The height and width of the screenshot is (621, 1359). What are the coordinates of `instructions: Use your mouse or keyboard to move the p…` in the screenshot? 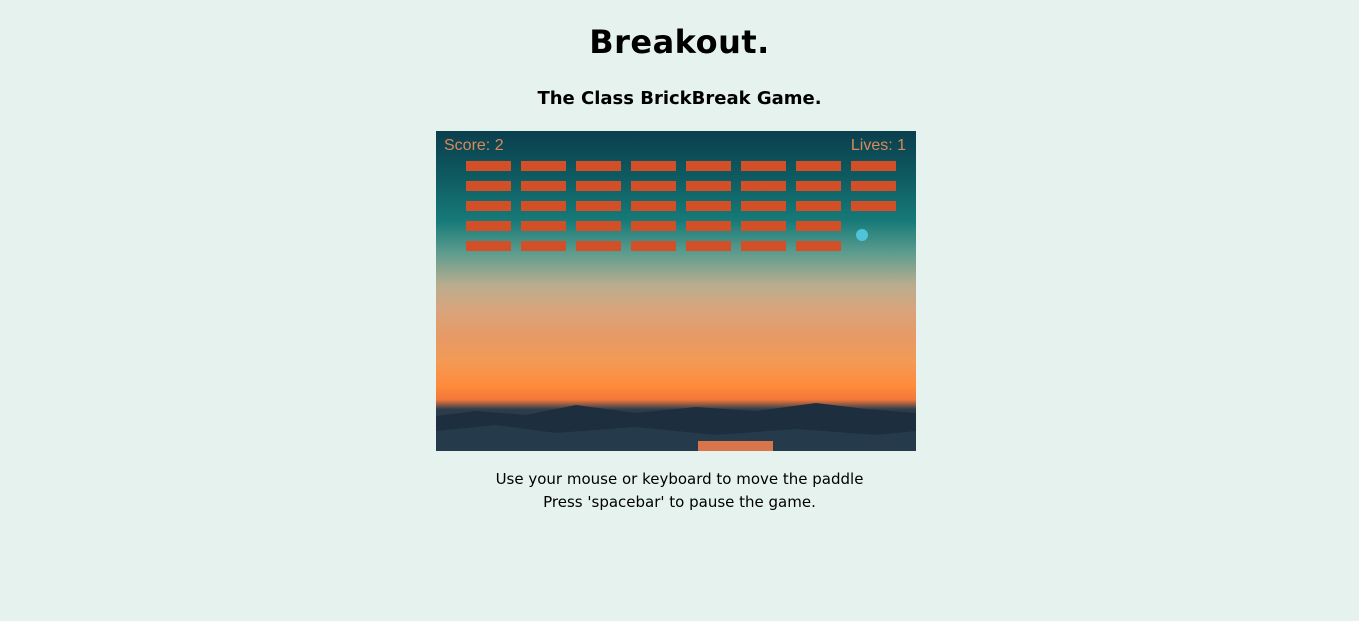 It's located at (679, 491).